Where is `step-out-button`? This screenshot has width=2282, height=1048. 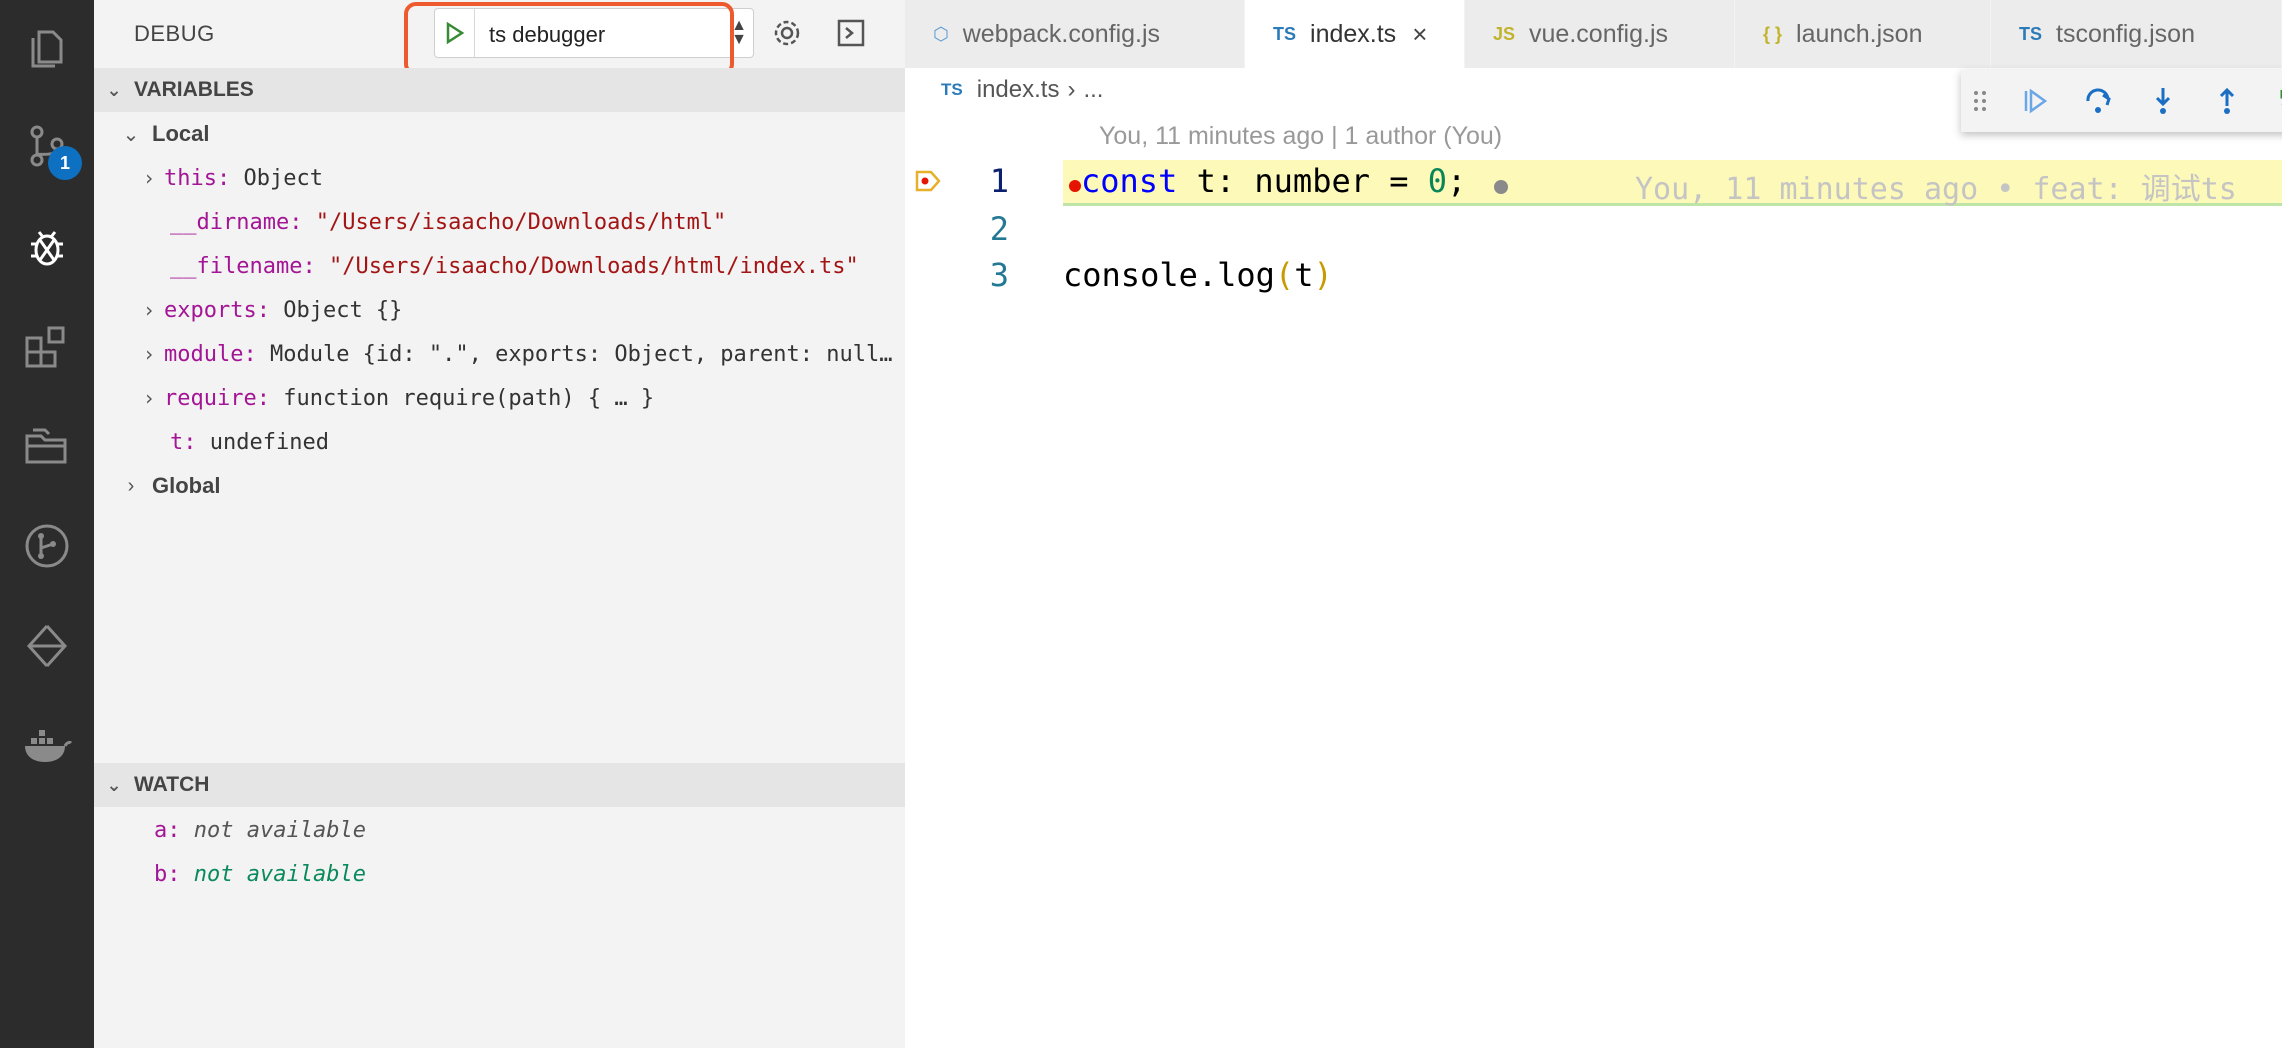
step-out-button is located at coordinates (2227, 101).